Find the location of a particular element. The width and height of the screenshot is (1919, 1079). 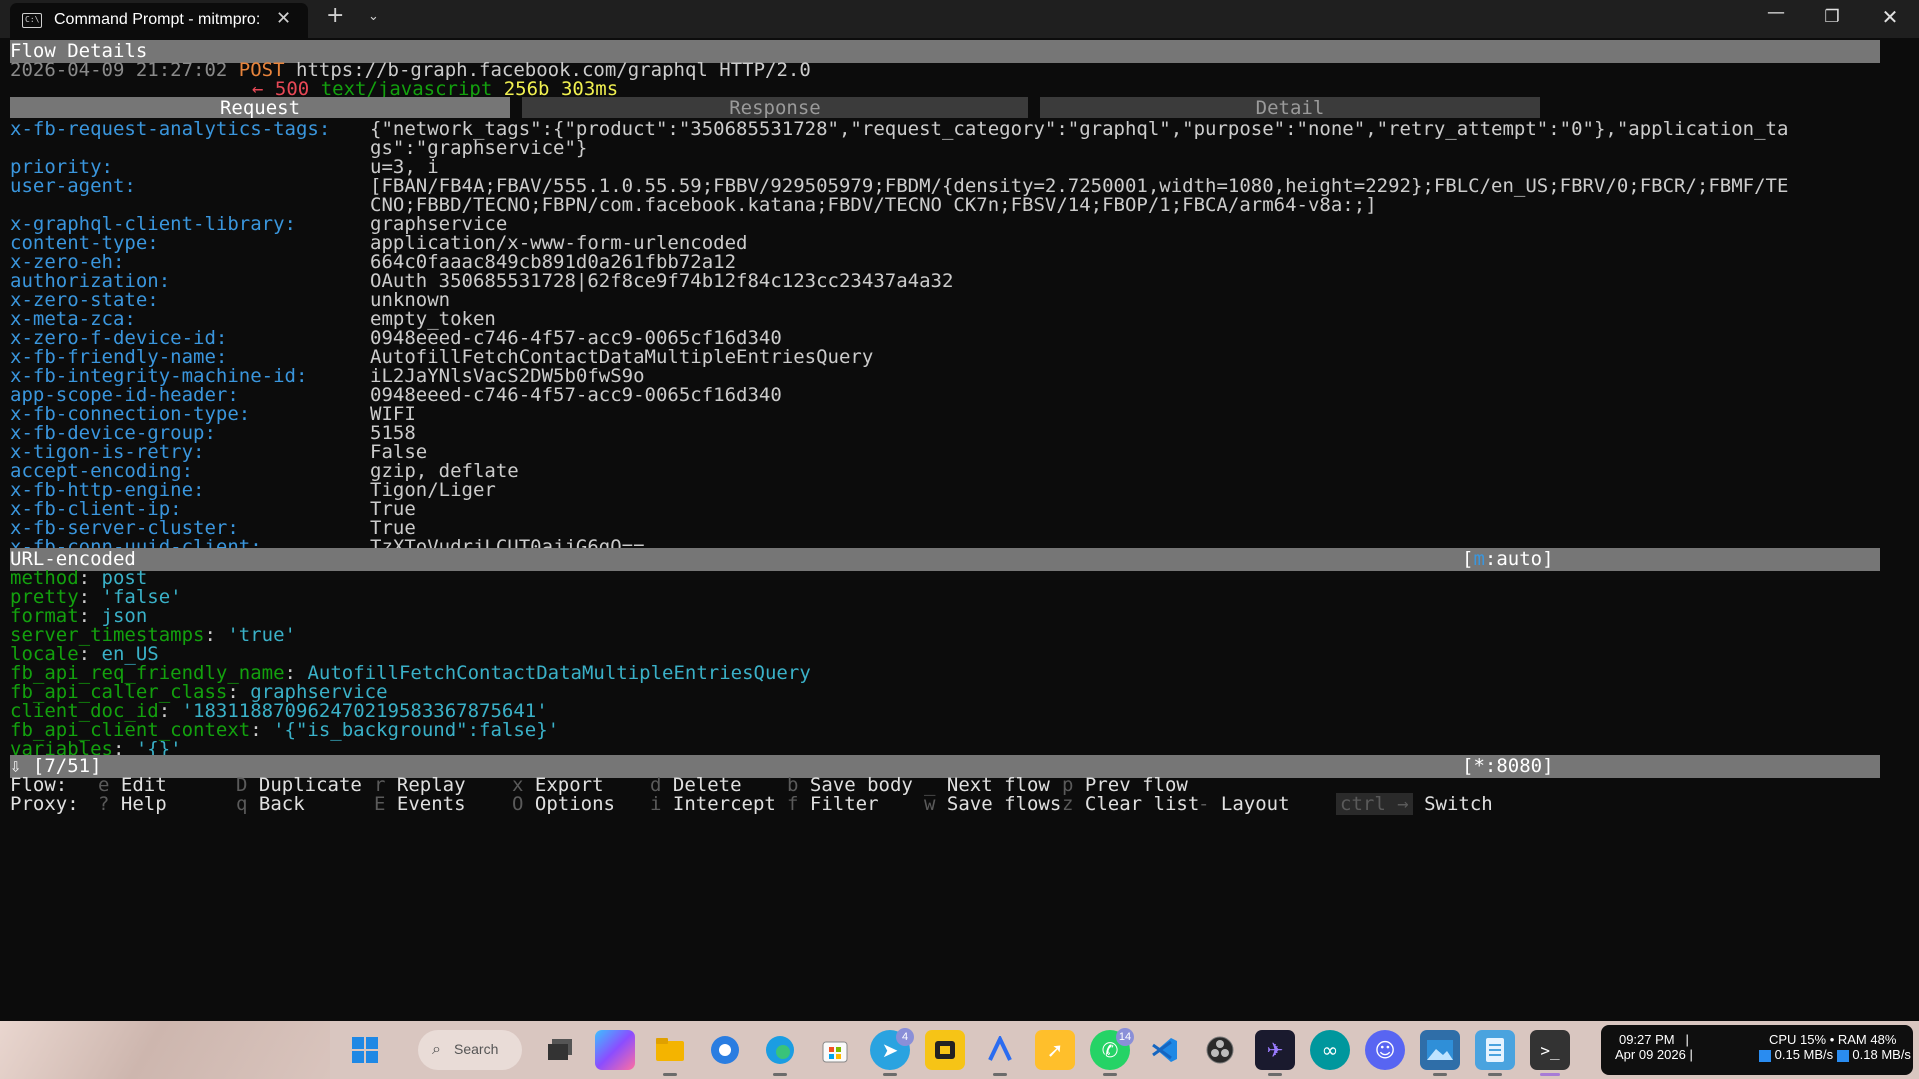

system-stats: CPU 15% • RAM 48% 0.15 MB/s 0.18 MB/s is located at coordinates (1835, 1047).